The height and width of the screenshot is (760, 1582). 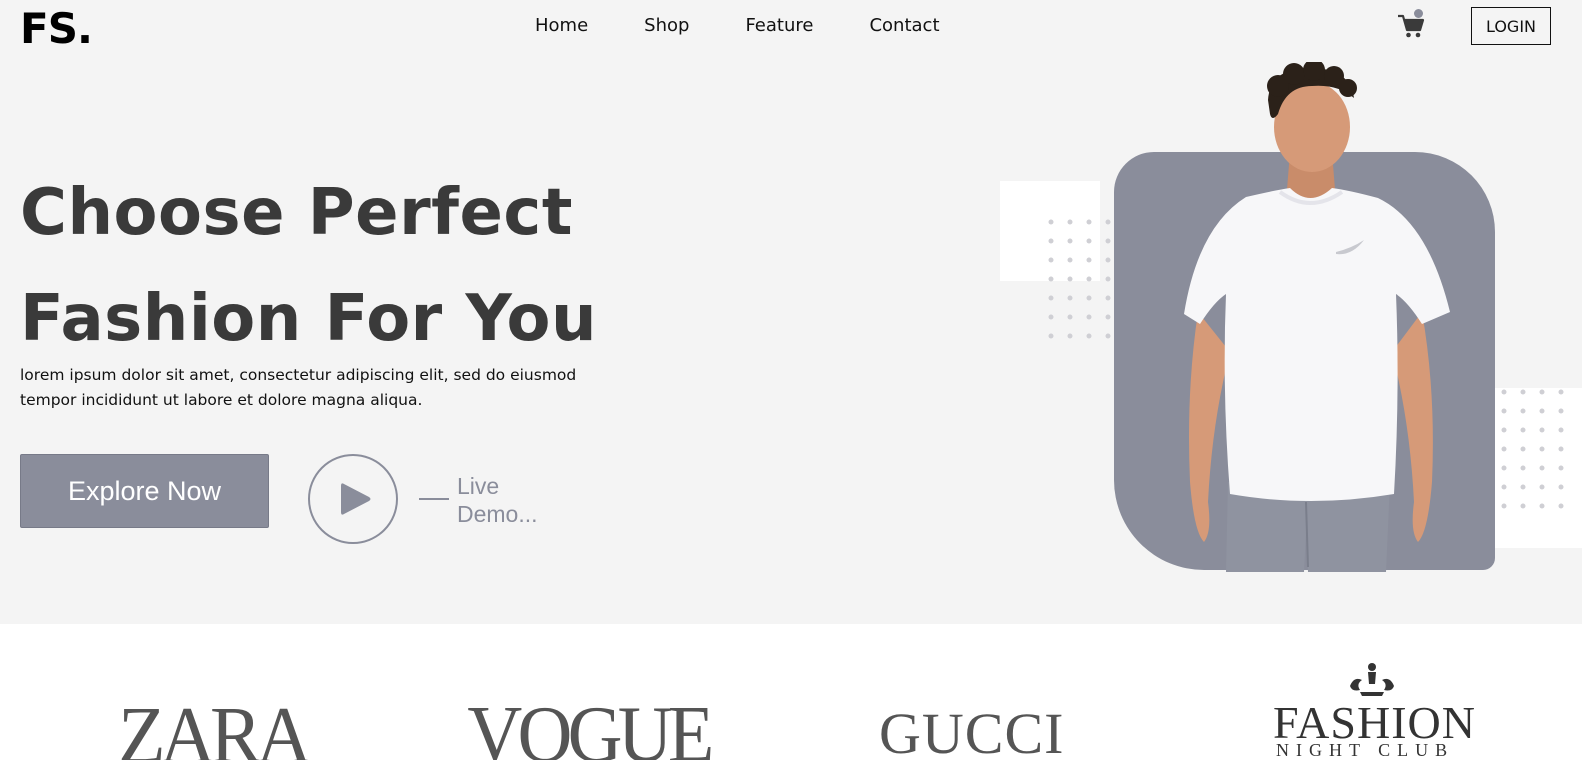 I want to click on hero-title-line2: Fashion For You, so click(x=308, y=319).